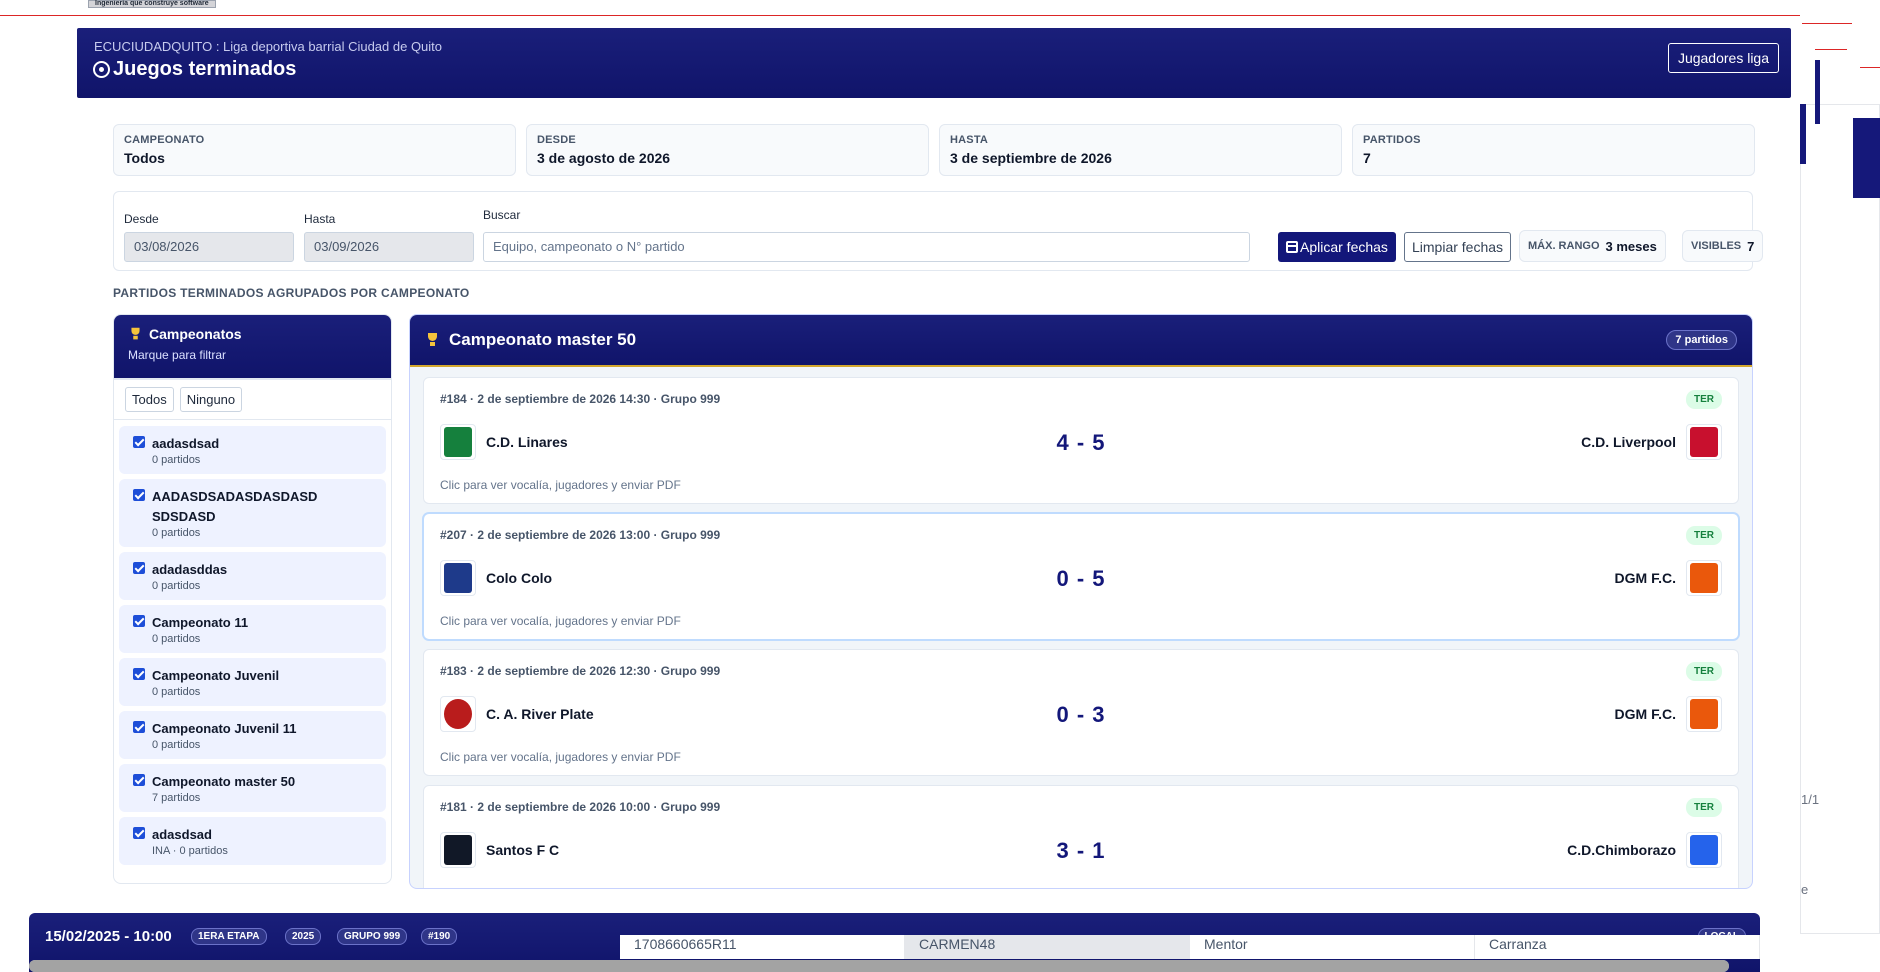 This screenshot has width=1880, height=972. Describe the element at coordinates (502, 215) in the screenshot. I see `search-label: Buscar` at that location.